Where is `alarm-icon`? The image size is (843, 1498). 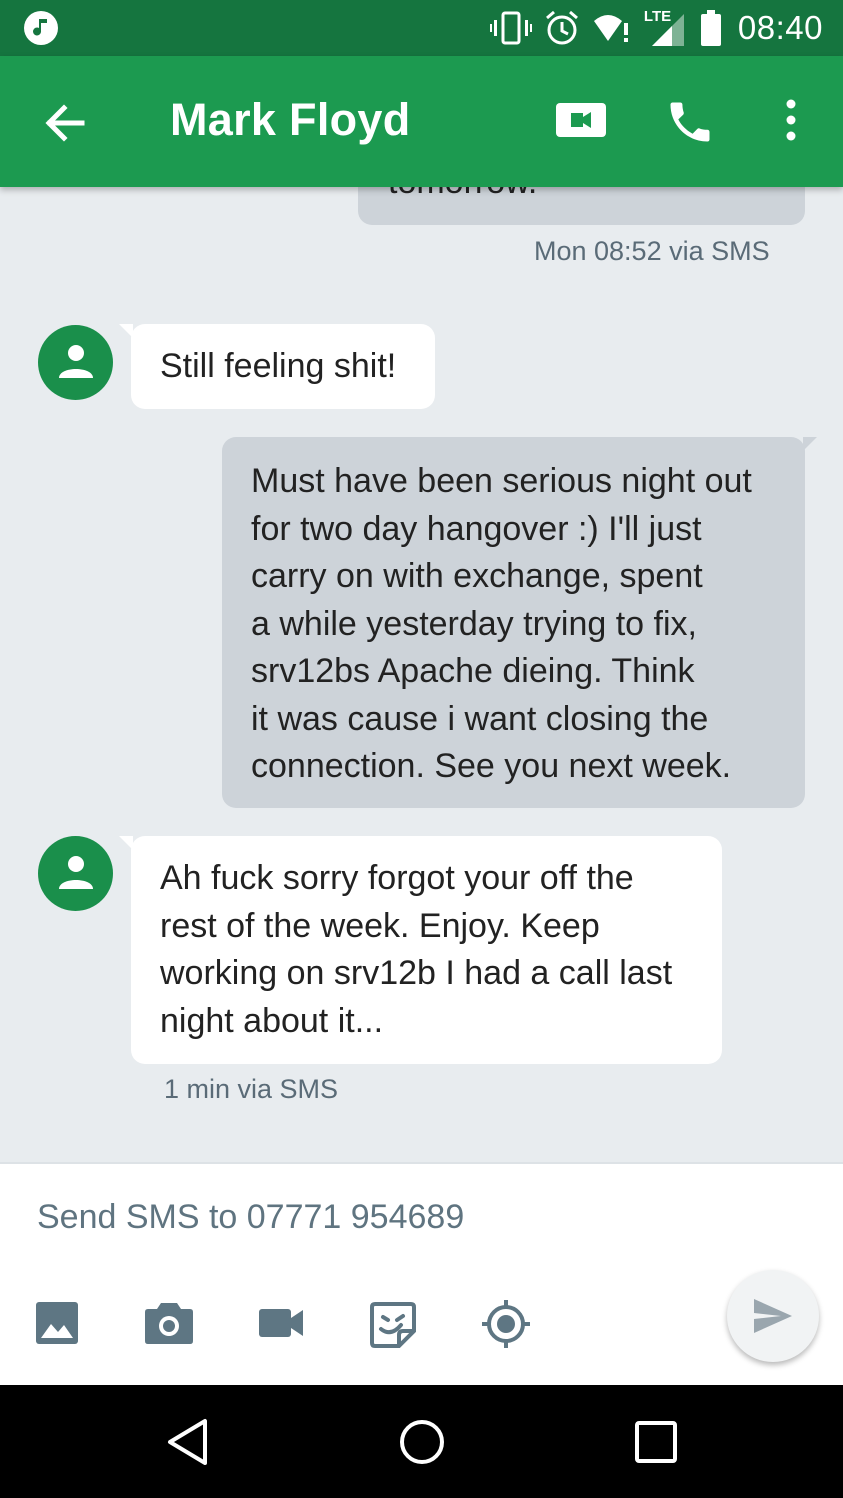
alarm-icon is located at coordinates (561, 27).